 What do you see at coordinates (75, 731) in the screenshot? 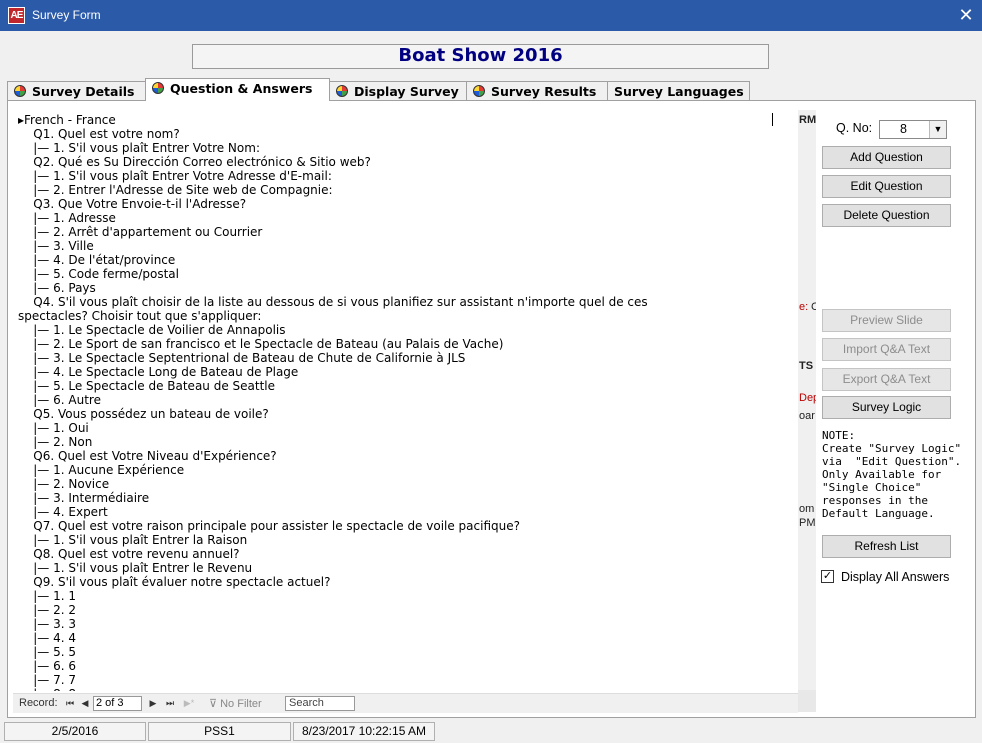
I see `status-date: 2/5/2016` at bounding box center [75, 731].